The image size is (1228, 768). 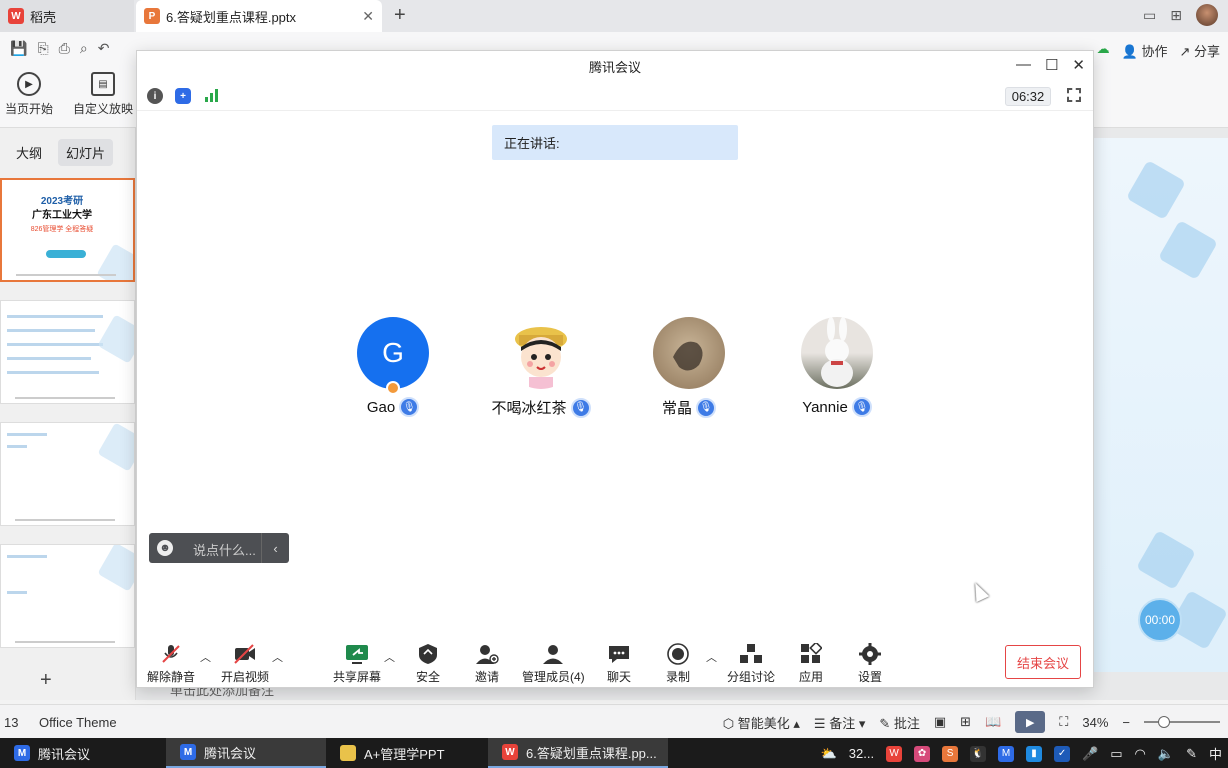 I want to click on add-slide-icon: +, so click(x=46, y=680).